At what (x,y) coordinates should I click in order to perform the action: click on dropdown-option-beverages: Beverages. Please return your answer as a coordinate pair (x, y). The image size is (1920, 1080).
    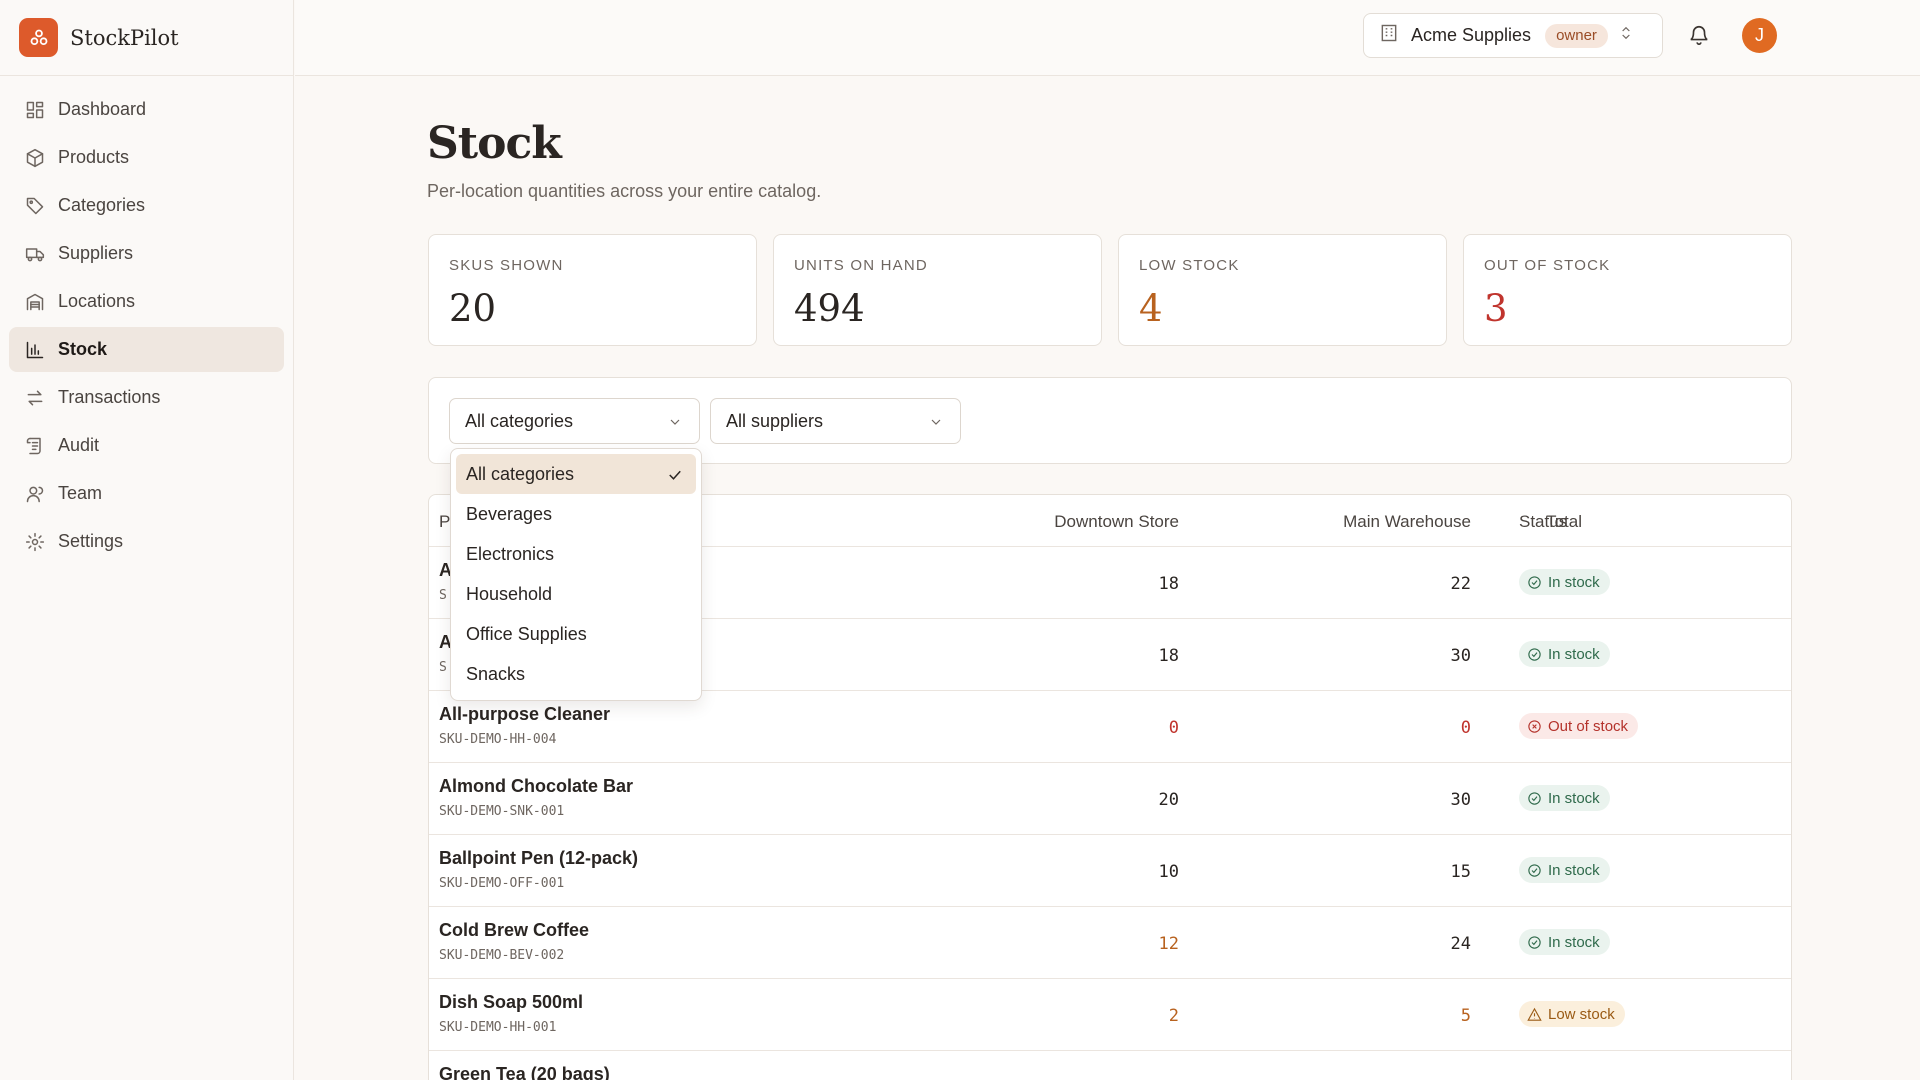
    Looking at the image, I should click on (576, 514).